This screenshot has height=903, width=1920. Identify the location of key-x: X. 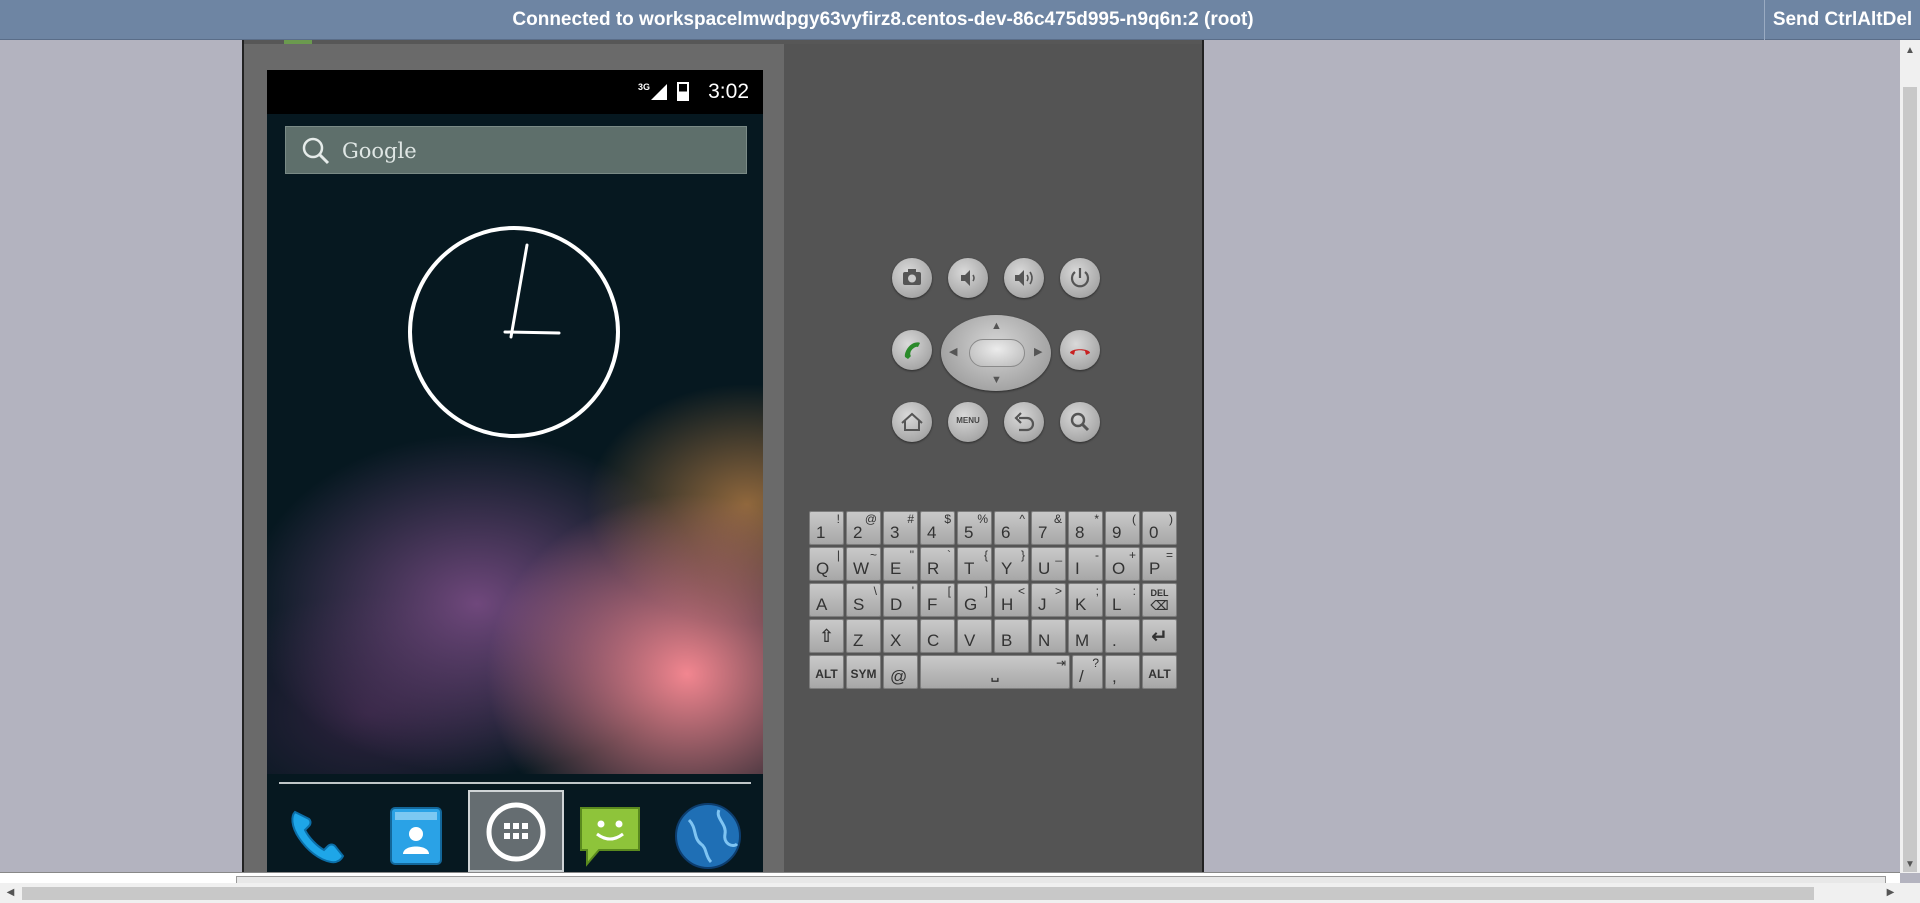
(900, 636).